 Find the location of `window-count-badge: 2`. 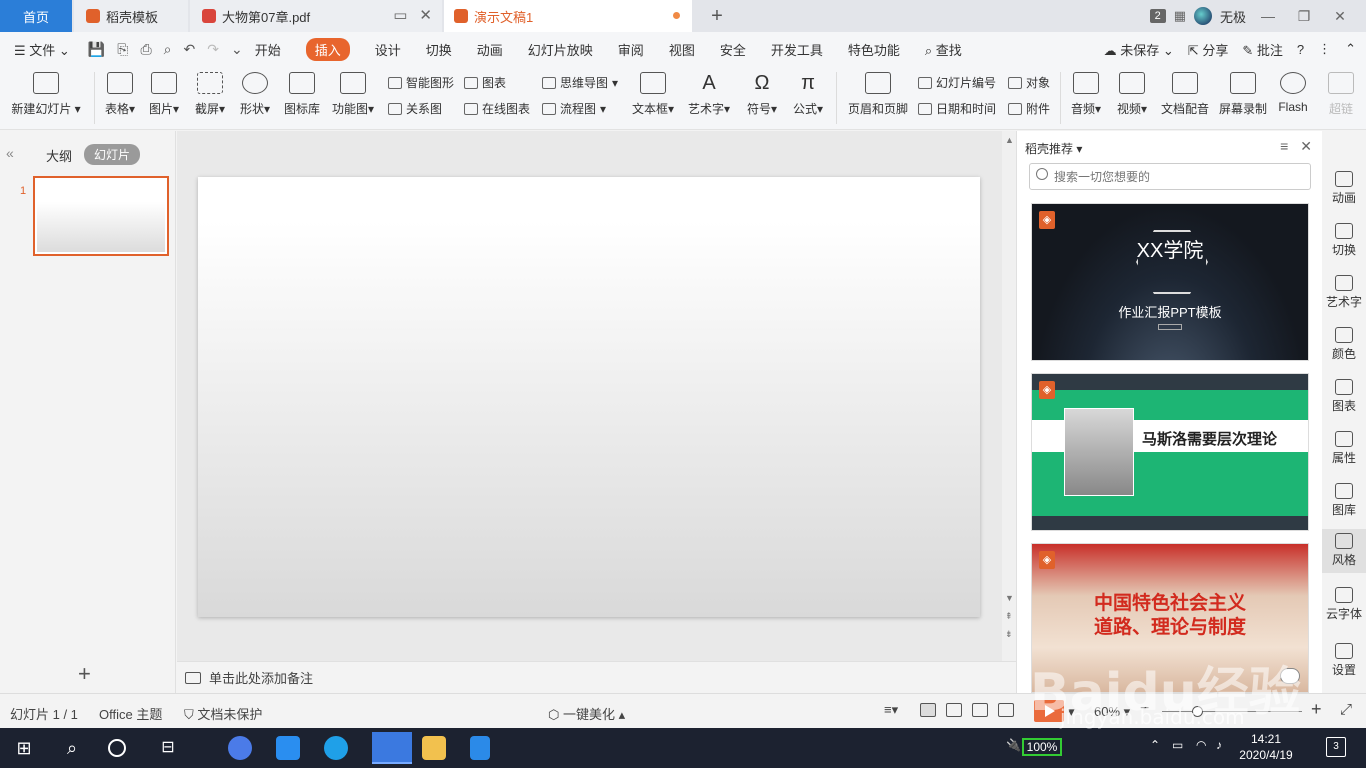

window-count-badge: 2 is located at coordinates (1157, 16).